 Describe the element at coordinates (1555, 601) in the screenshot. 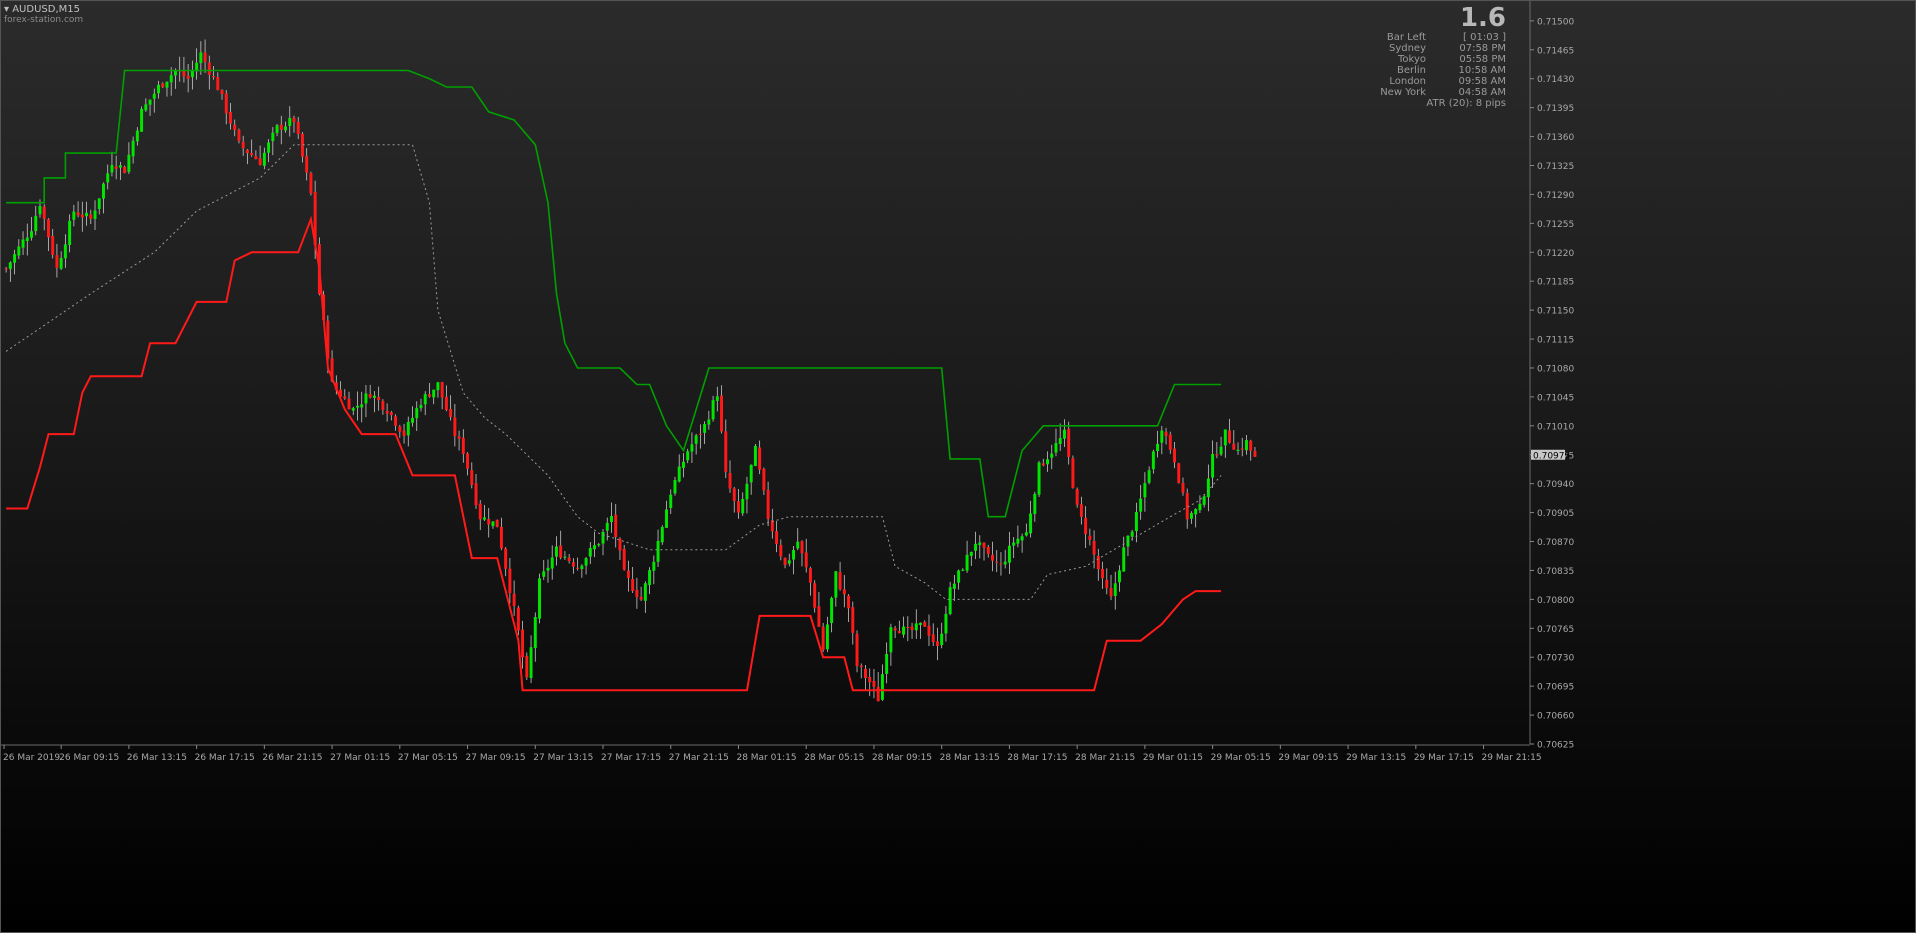

I see `price-tick-label: 0.70800` at that location.